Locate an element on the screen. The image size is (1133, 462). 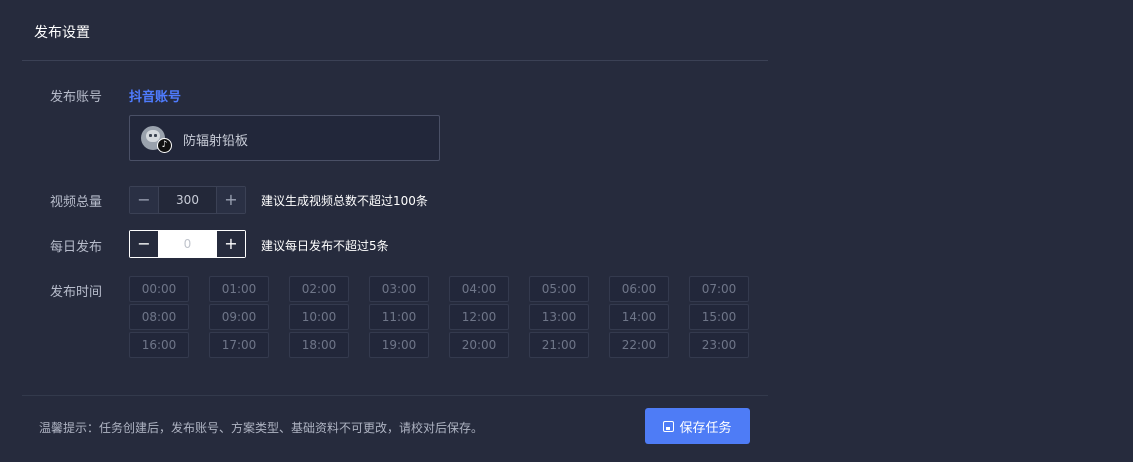
time-slot: 00:00 is located at coordinates (159, 289).